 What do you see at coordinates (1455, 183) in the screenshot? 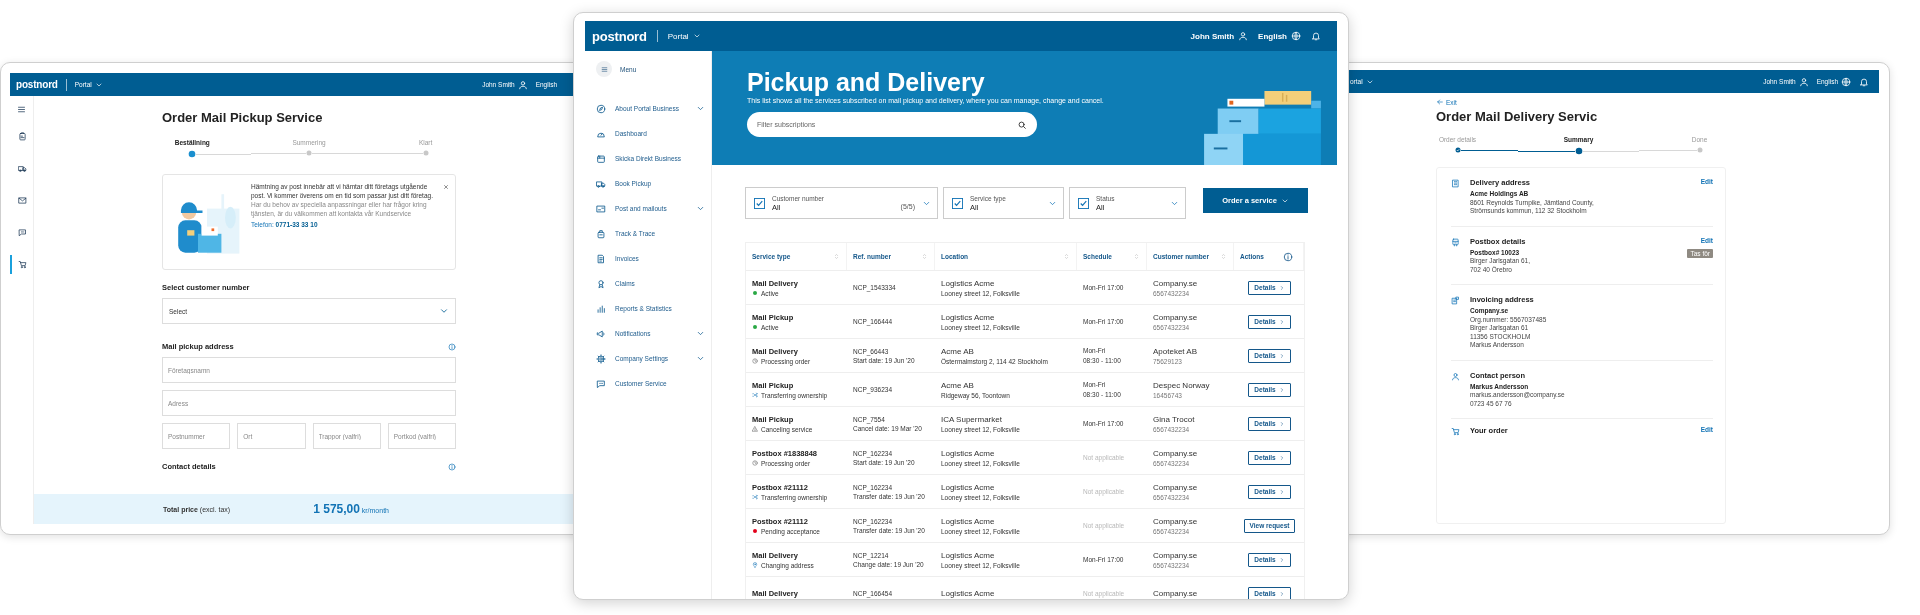
I see `building-icon` at bounding box center [1455, 183].